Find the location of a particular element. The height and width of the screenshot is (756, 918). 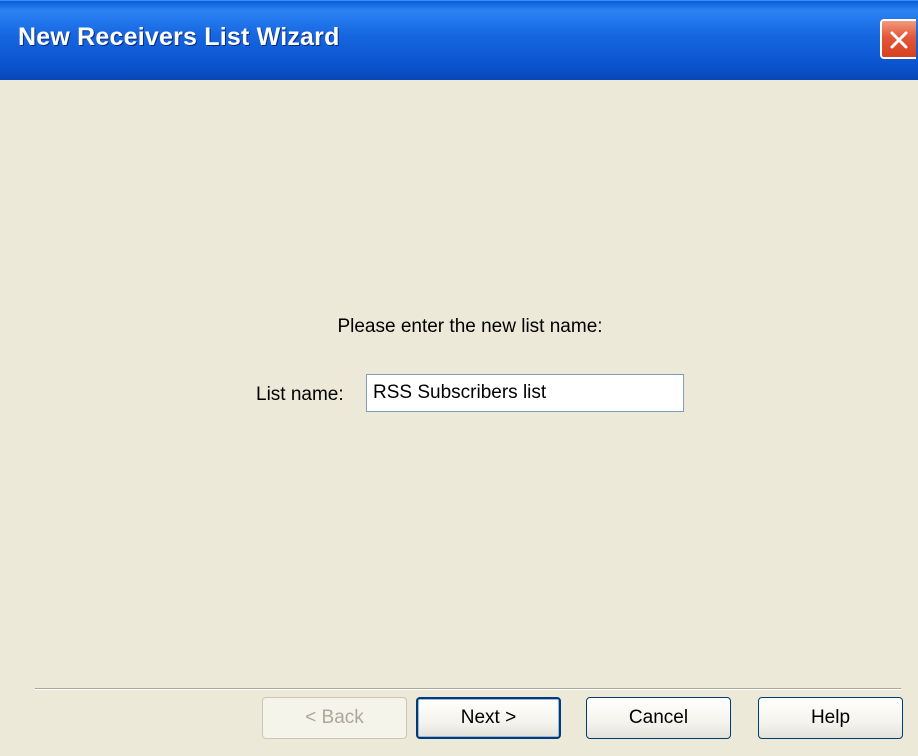

help-button: Help is located at coordinates (830, 718).